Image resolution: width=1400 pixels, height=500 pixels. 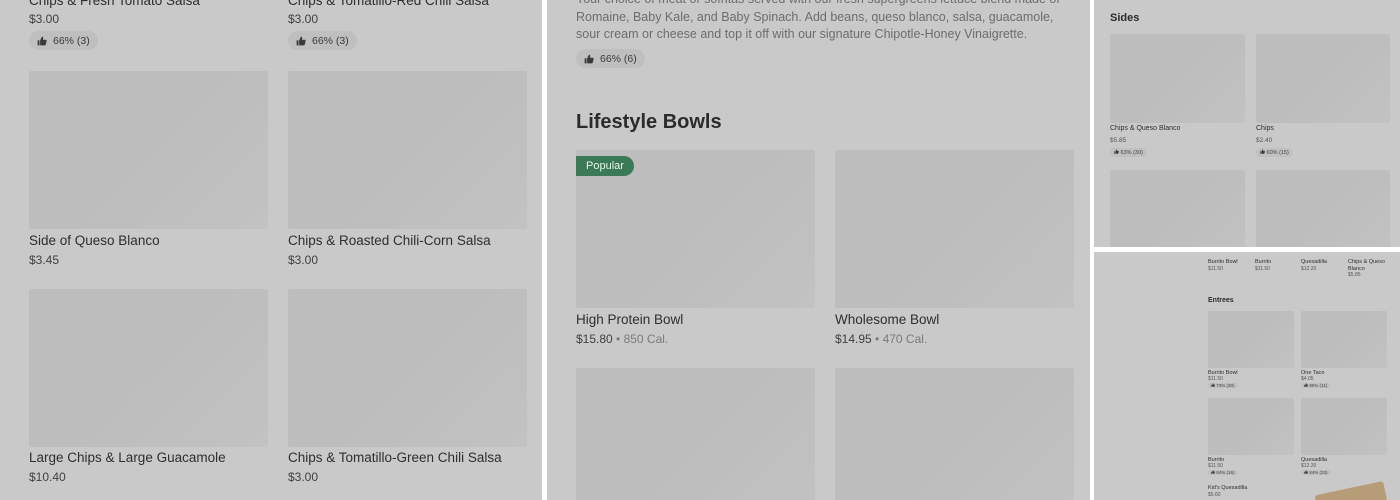 I want to click on menu-item-price: $14.95, so click(x=853, y=339).